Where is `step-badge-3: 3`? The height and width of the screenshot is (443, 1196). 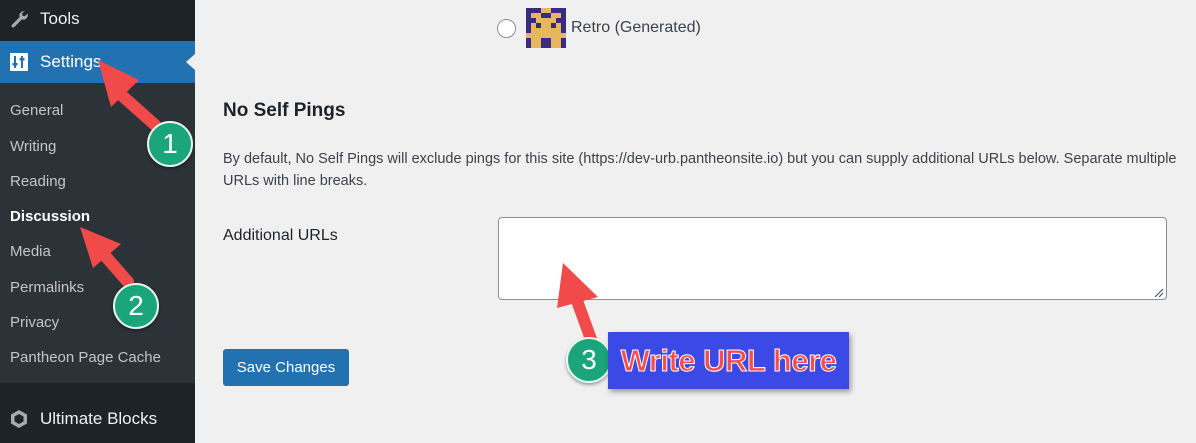
step-badge-3: 3 is located at coordinates (589, 360).